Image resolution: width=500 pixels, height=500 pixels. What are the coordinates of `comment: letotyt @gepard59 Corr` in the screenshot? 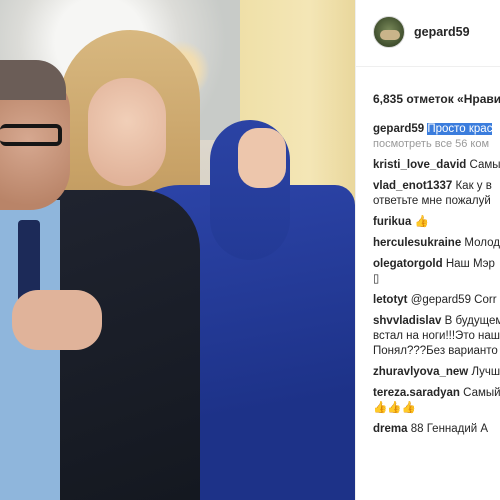 It's located at (436, 300).